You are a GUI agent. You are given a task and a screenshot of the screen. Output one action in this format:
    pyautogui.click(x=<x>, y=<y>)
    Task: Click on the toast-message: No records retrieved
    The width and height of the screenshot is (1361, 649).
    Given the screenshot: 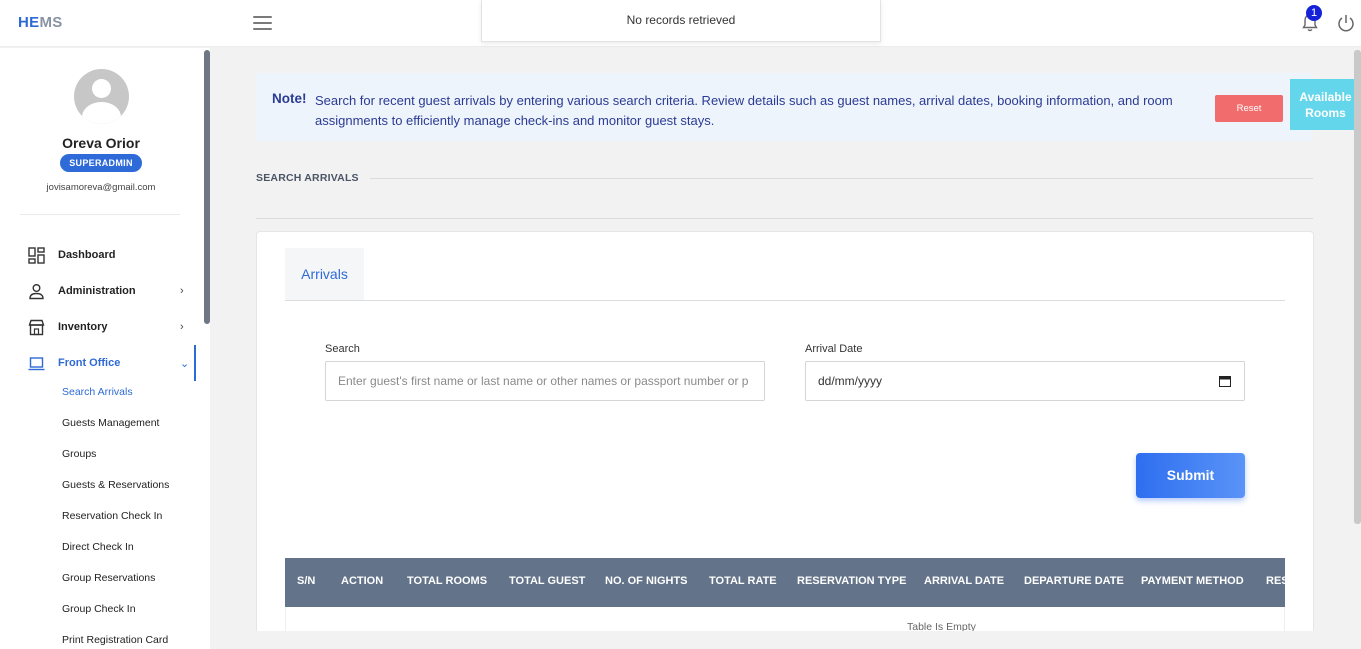 What is the action you would take?
    pyautogui.click(x=681, y=21)
    